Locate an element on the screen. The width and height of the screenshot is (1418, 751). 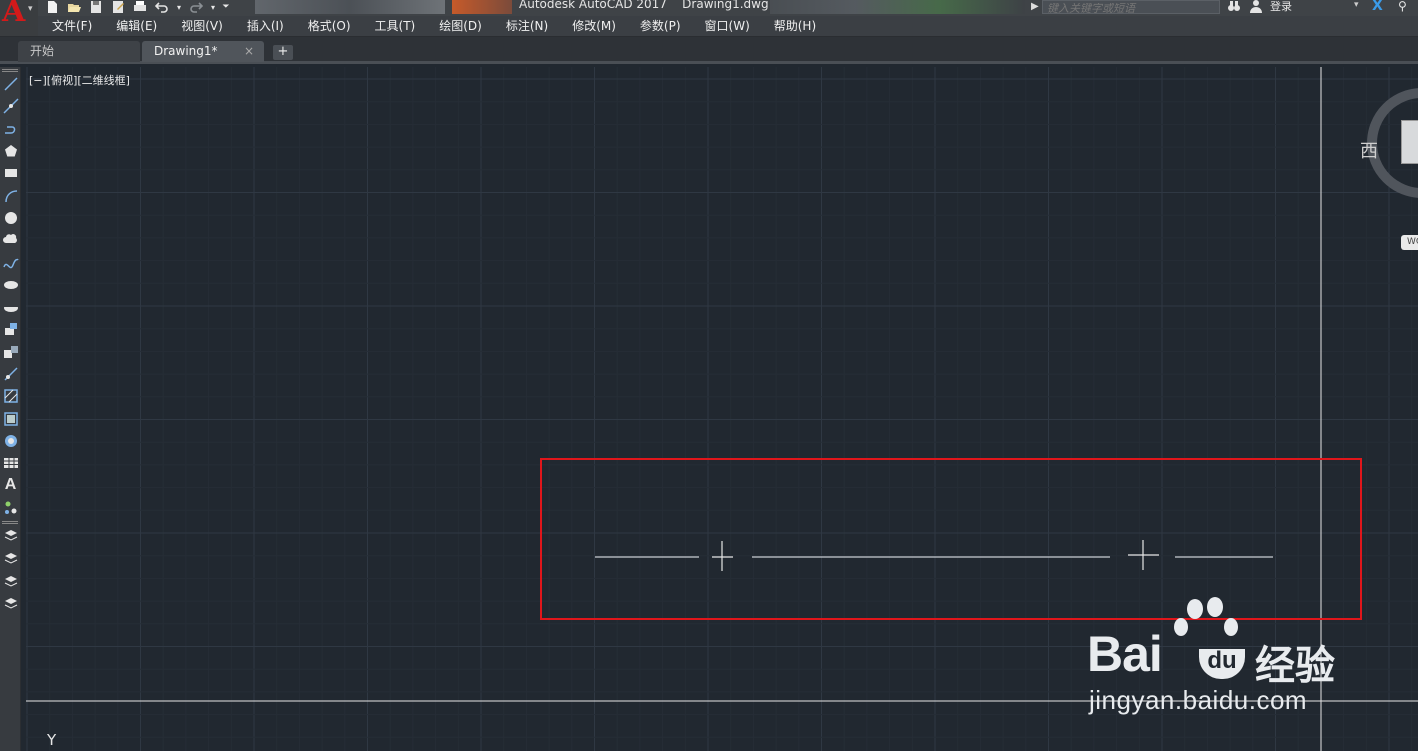
compass-west-label: 西 is located at coordinates (1369, 150).